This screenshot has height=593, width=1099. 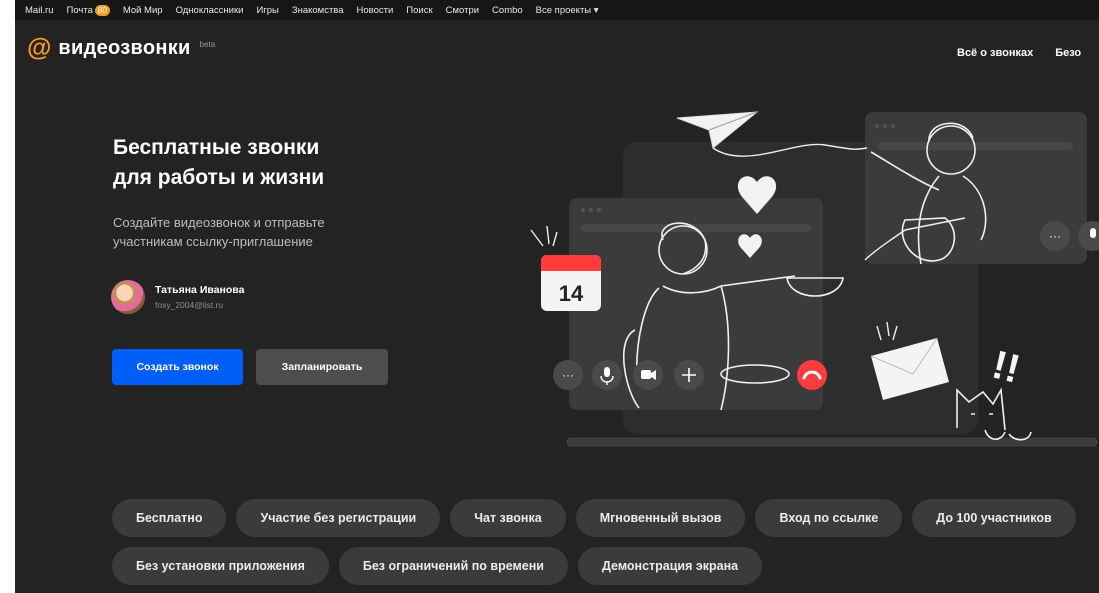 I want to click on portal-link-my-world: Мой Мир, so click(x=143, y=10).